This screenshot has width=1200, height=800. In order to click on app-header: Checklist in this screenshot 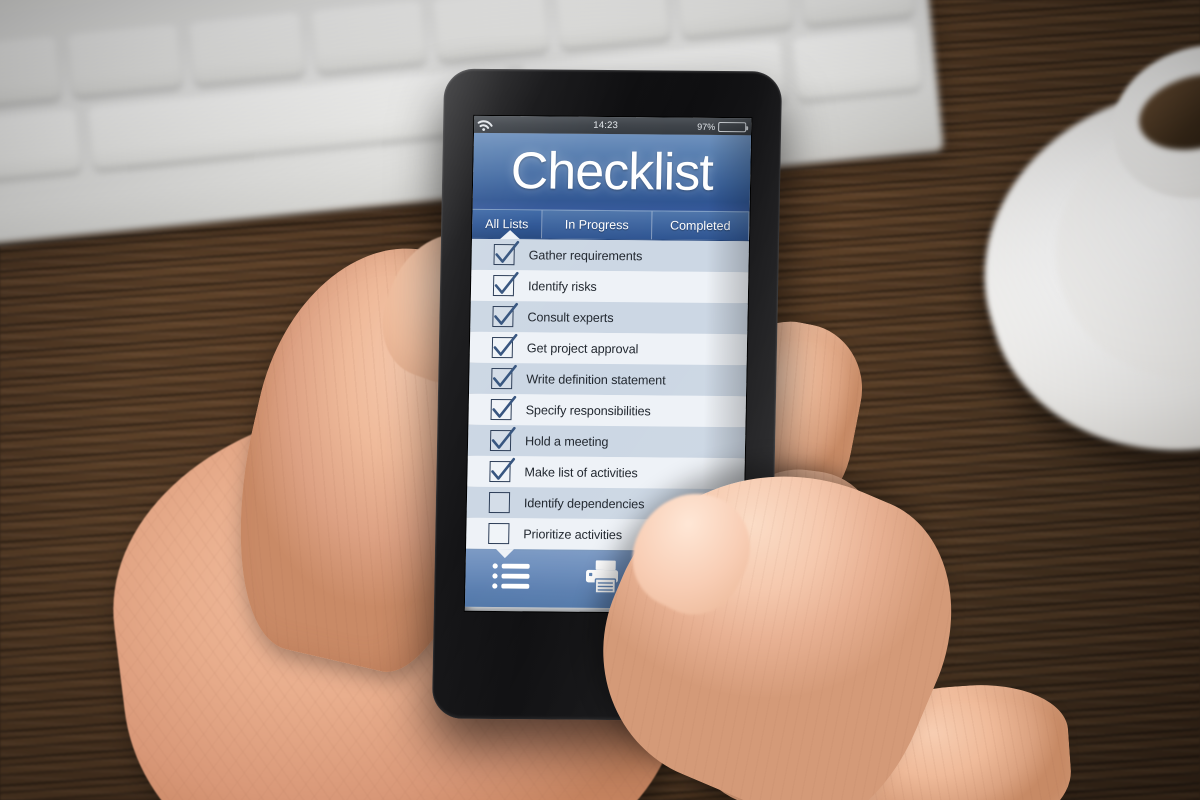, I will do `click(612, 172)`.